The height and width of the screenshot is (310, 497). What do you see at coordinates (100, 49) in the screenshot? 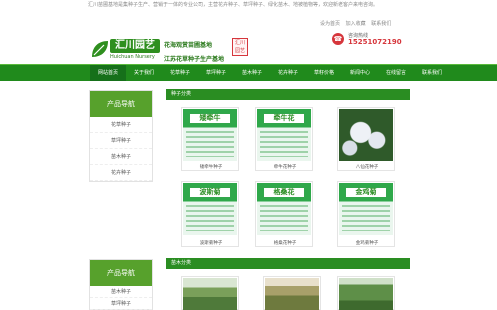
I see `leaf-icon` at bounding box center [100, 49].